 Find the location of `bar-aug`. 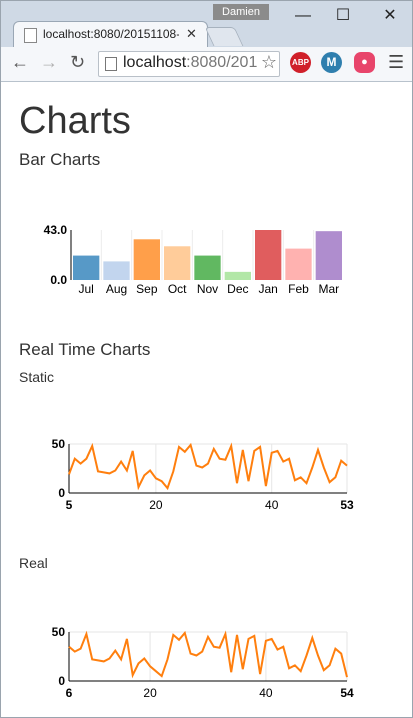

bar-aug is located at coordinates (116, 270).